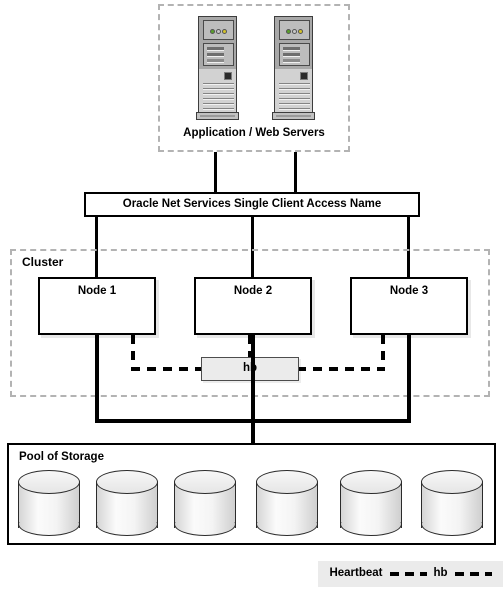 This screenshot has width=503, height=590. What do you see at coordinates (473, 574) in the screenshot?
I see `legend-dash-right-icon` at bounding box center [473, 574].